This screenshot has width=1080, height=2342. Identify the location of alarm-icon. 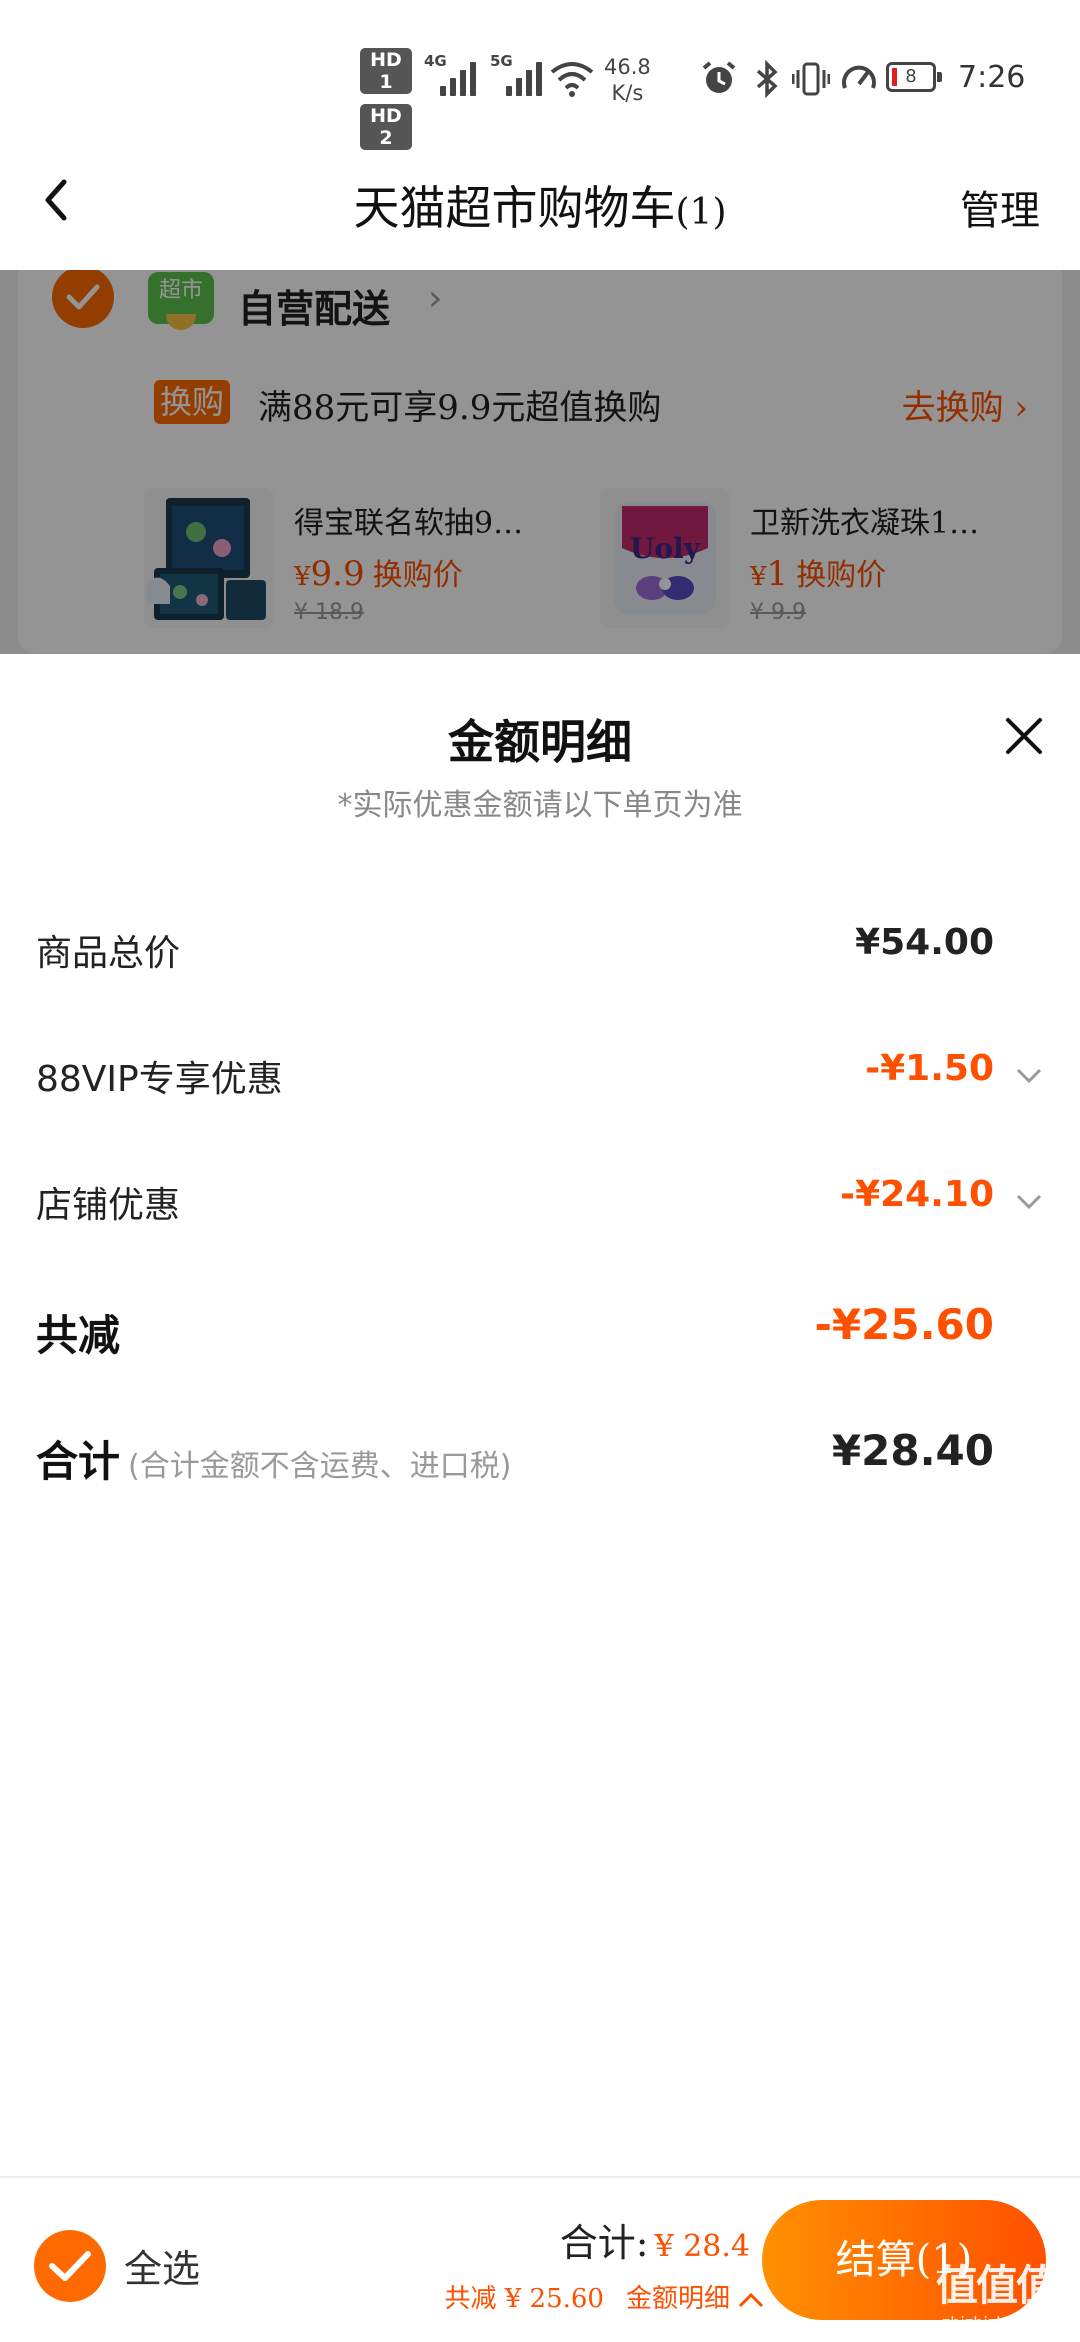
(719, 77).